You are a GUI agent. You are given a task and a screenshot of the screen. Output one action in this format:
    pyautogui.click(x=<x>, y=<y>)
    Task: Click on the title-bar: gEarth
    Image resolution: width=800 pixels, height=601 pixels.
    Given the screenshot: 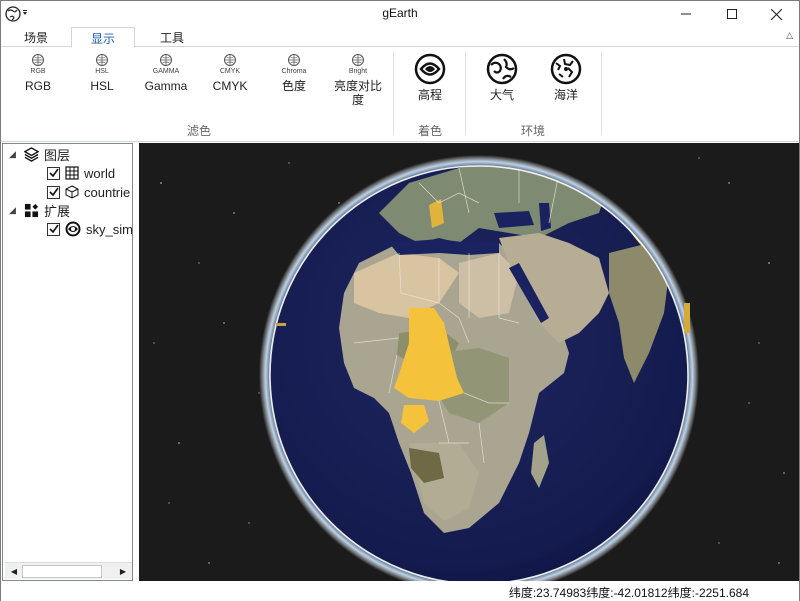 What is the action you would take?
    pyautogui.click(x=400, y=14)
    